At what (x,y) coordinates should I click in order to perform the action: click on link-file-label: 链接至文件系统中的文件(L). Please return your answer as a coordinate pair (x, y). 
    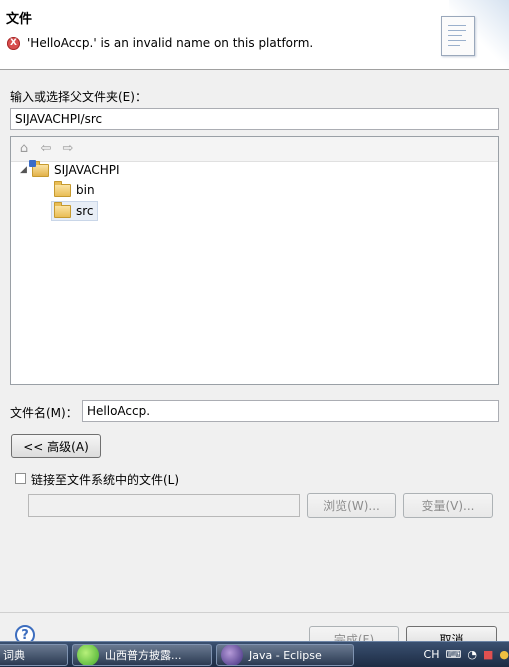
    Looking at the image, I should click on (105, 480).